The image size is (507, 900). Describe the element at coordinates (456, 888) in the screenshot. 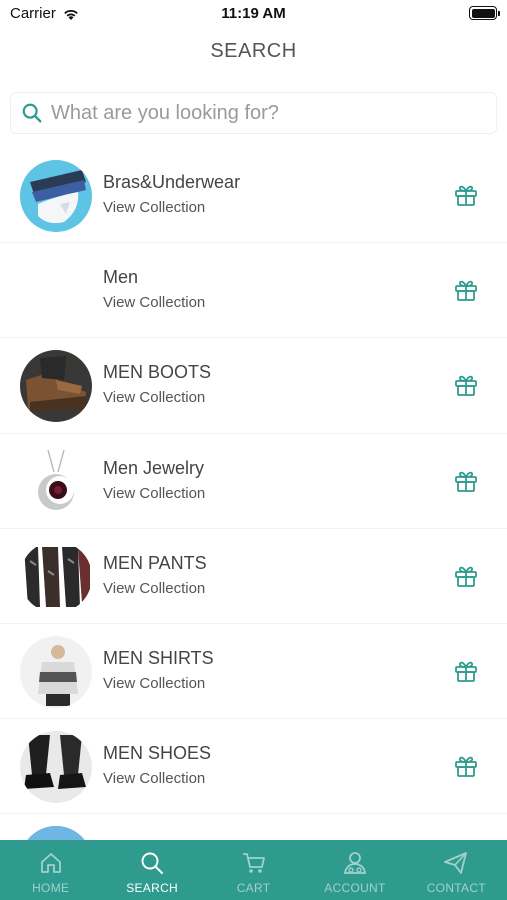

I see `tab-label: CONTACT` at that location.